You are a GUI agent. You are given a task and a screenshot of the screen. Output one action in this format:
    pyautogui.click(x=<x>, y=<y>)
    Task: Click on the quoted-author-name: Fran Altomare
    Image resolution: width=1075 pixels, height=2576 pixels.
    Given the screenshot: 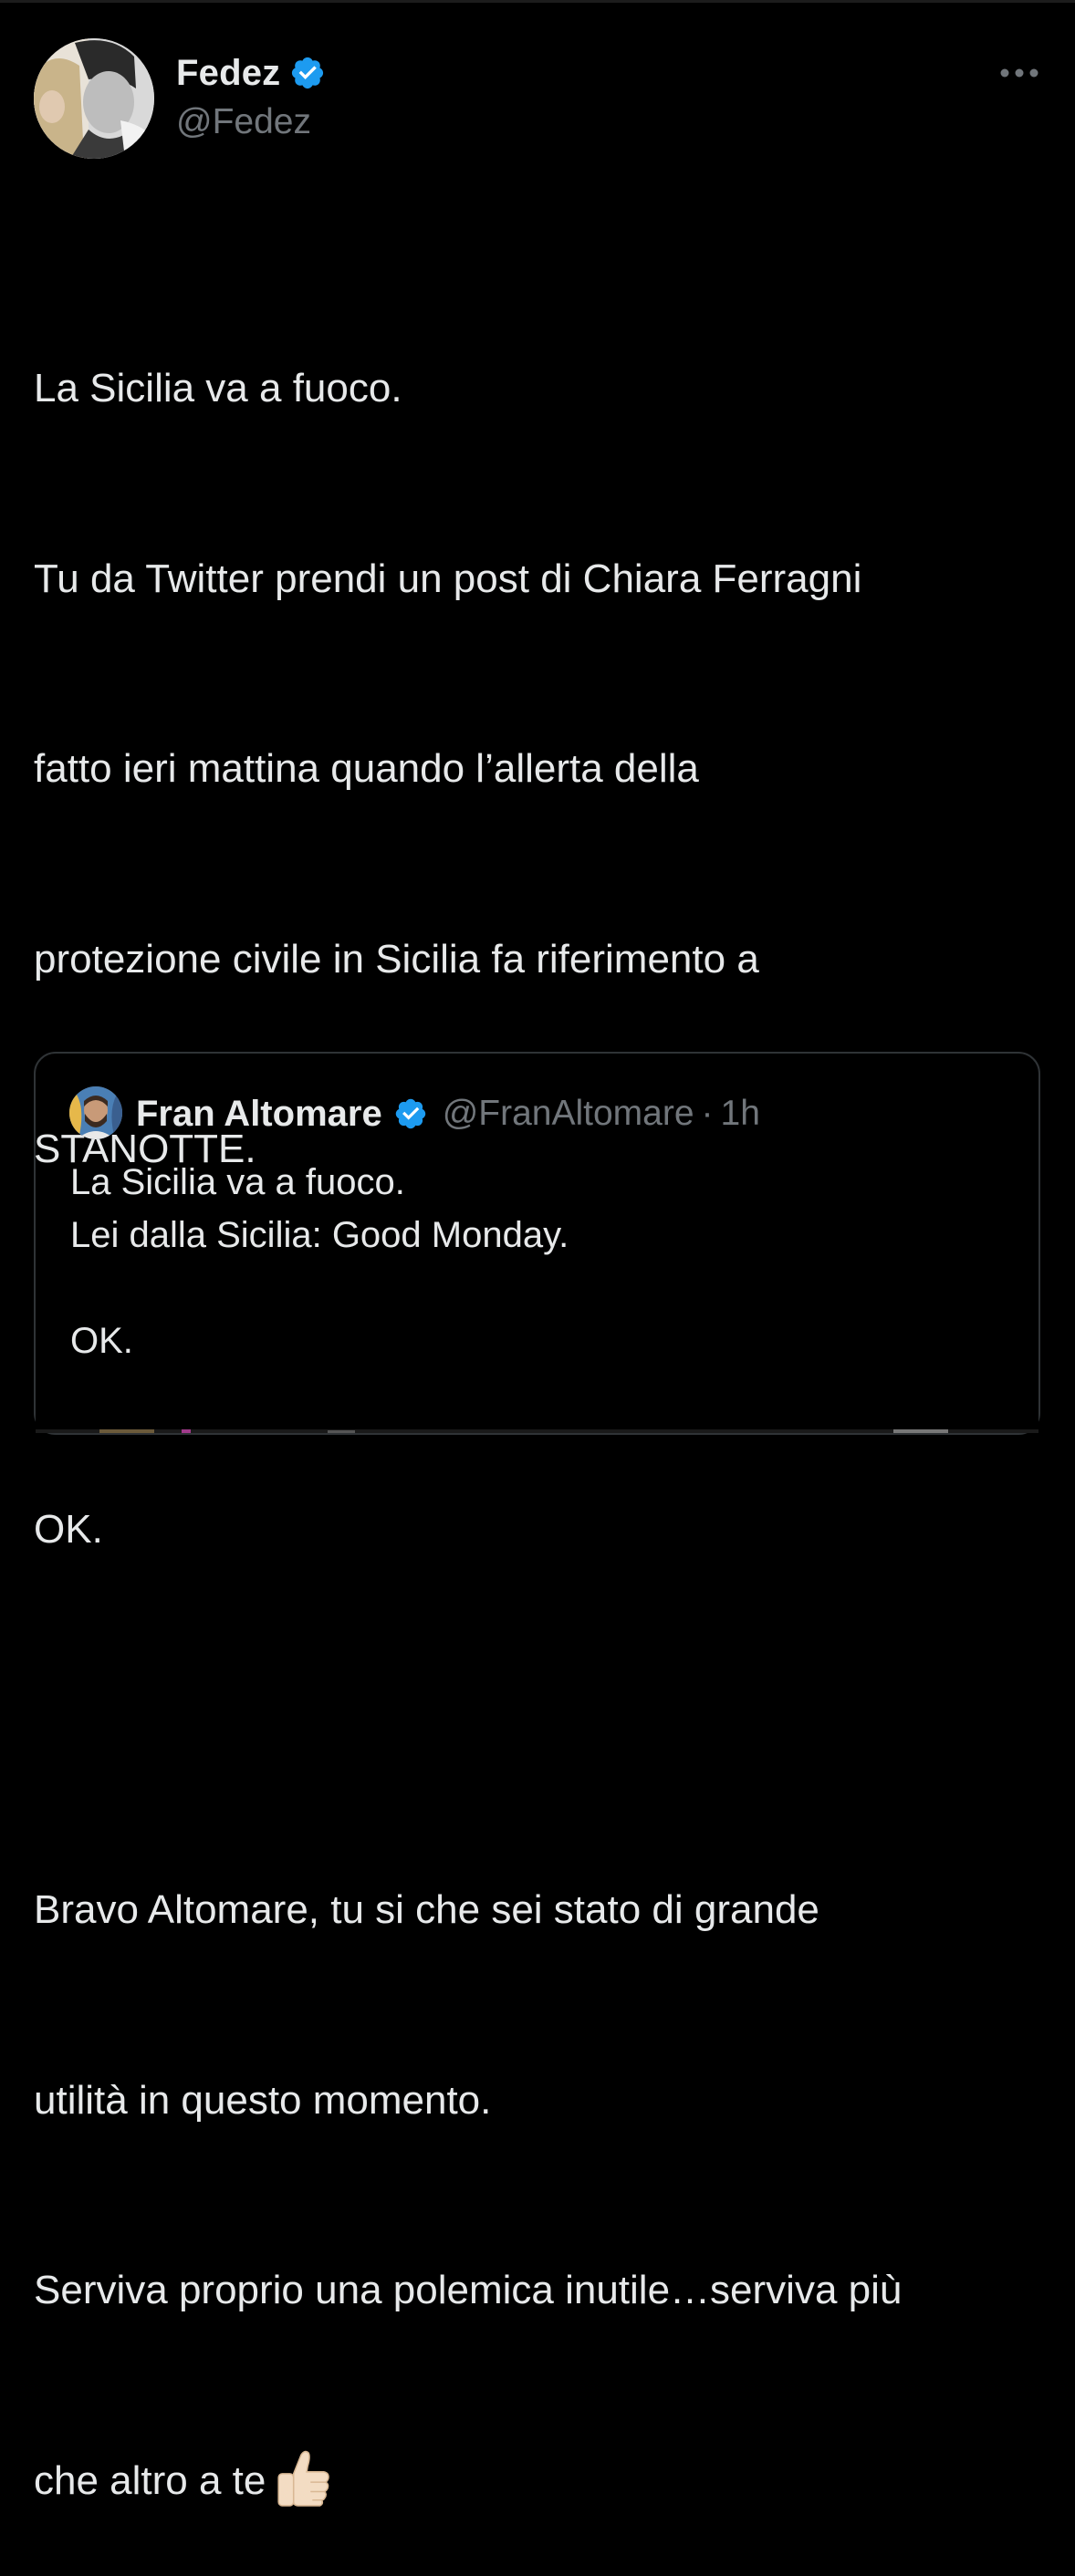 What is the action you would take?
    pyautogui.click(x=259, y=1114)
    